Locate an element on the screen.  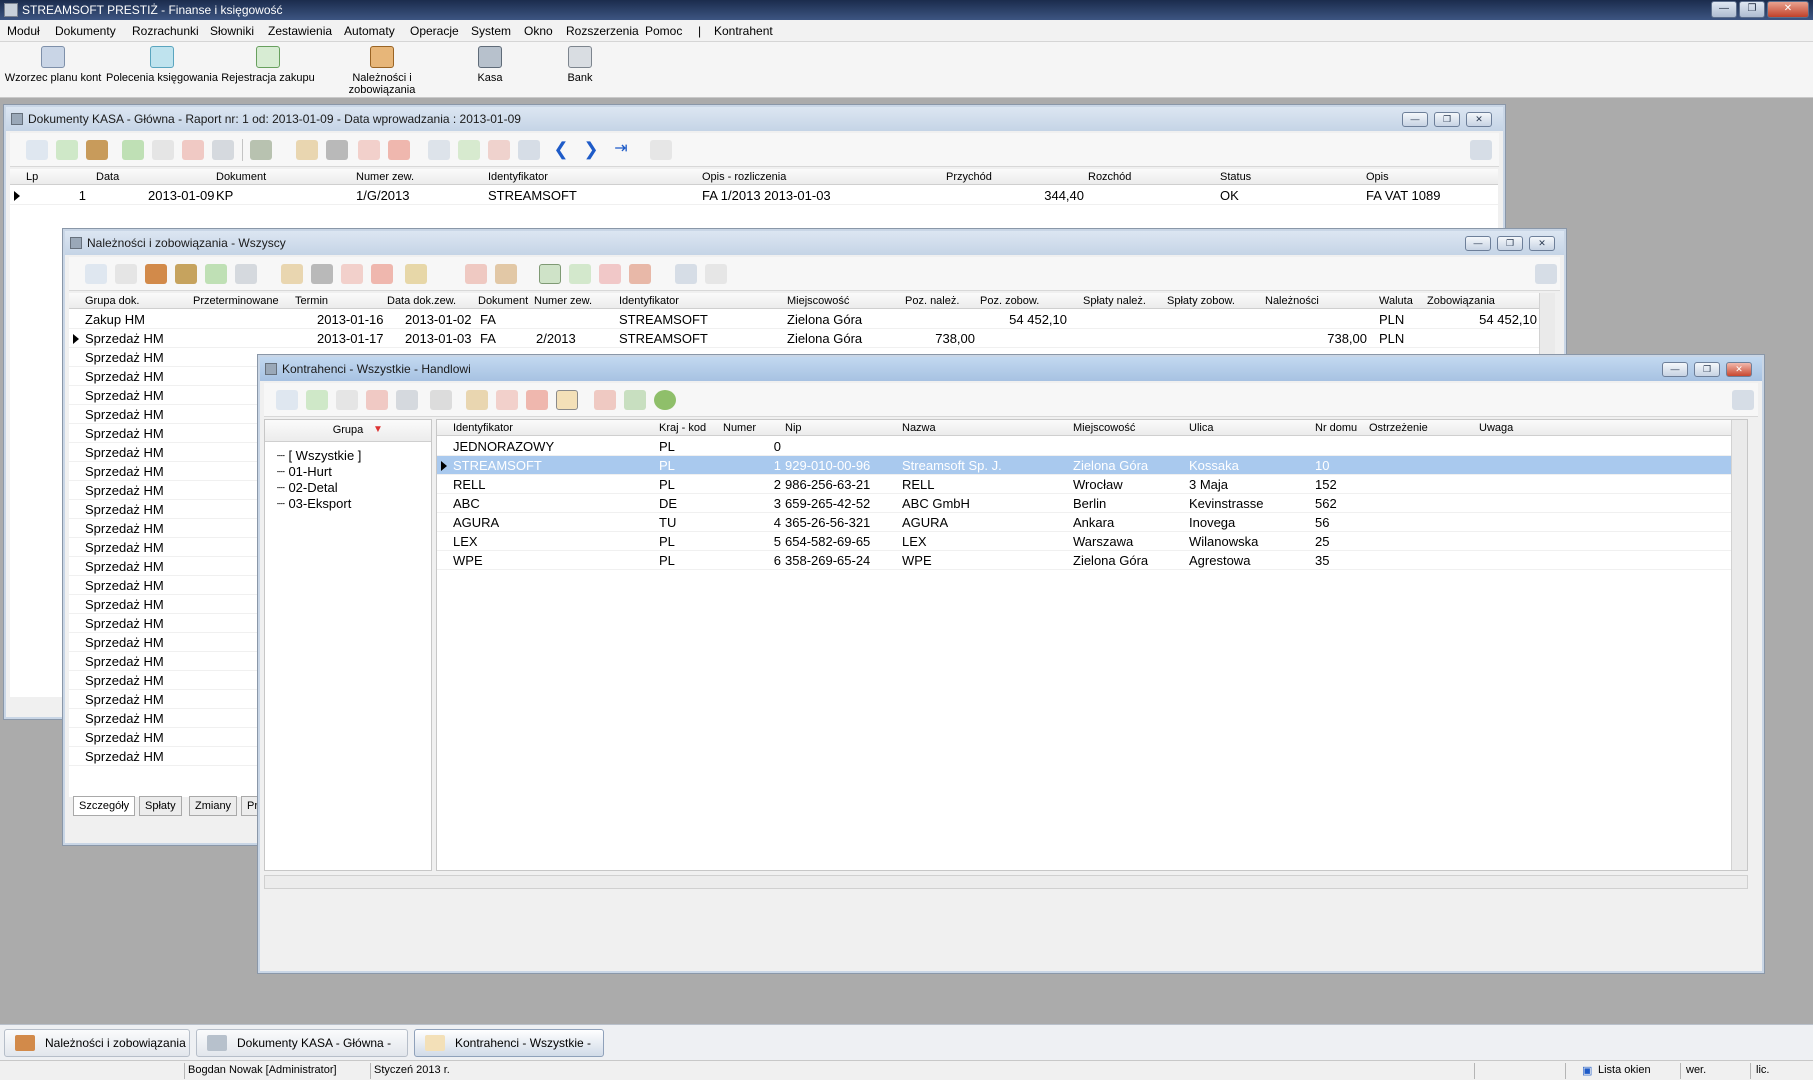
approve-icon is located at coordinates (469, 150).